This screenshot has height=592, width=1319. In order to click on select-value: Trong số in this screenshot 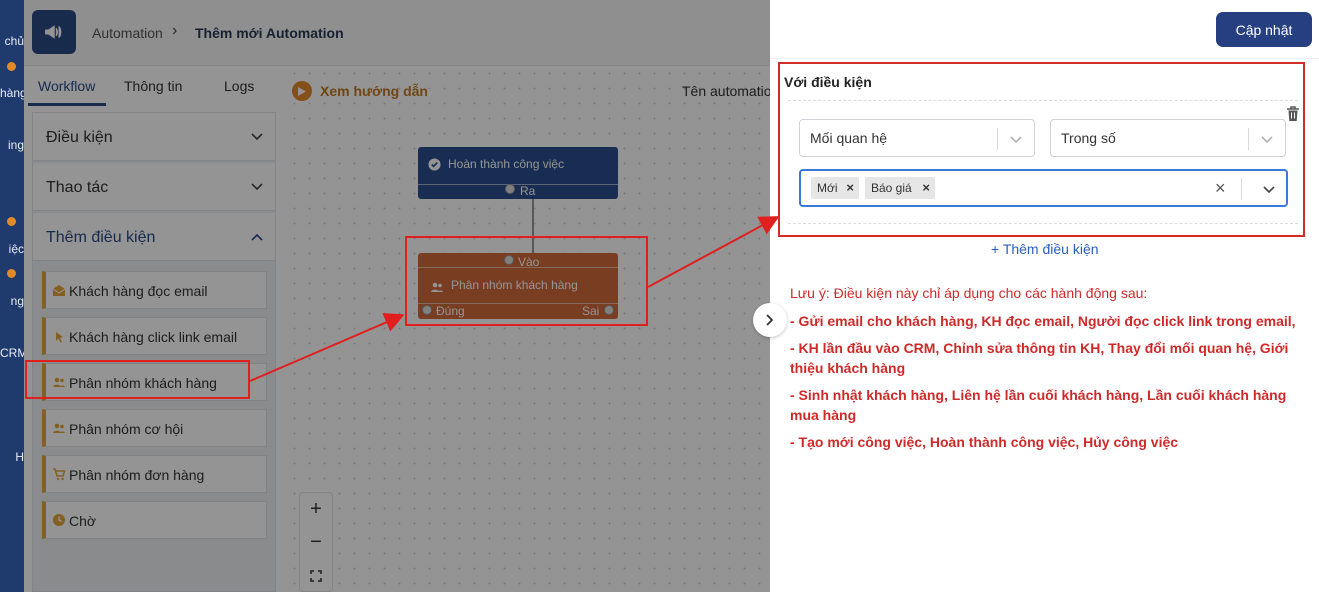, I will do `click(1088, 138)`.